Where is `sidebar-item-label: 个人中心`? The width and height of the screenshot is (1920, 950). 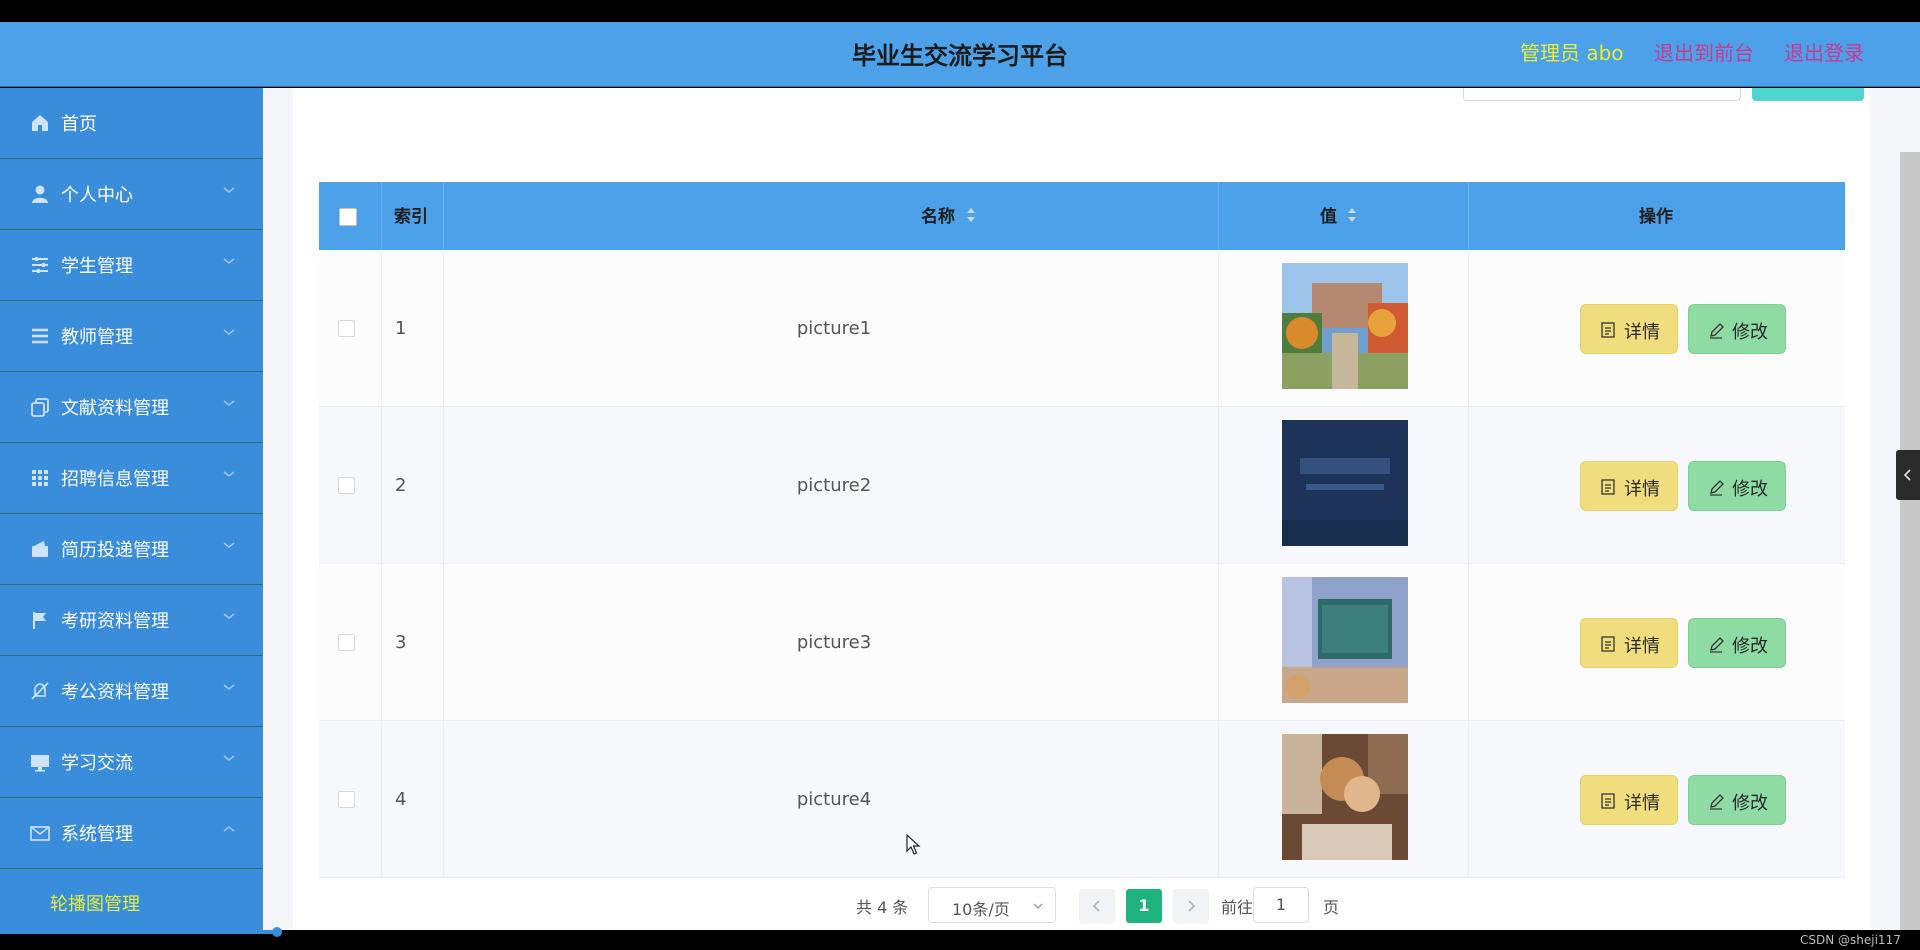
sidebar-item-label: 个人中心 is located at coordinates (97, 195).